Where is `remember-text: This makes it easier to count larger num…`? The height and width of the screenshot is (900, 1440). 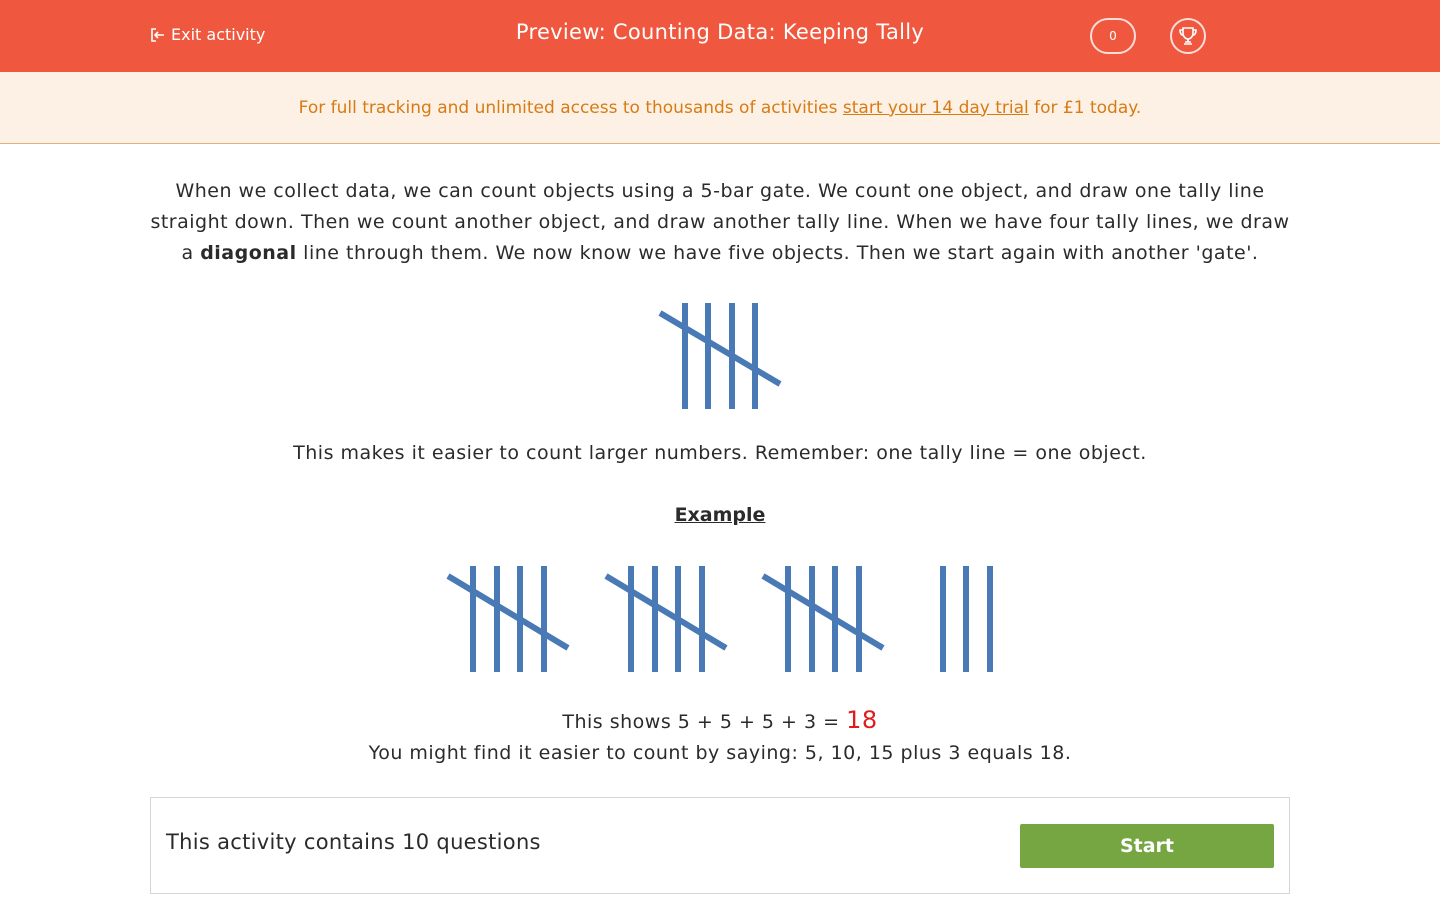
remember-text: This makes it easier to count larger num… is located at coordinates (720, 453).